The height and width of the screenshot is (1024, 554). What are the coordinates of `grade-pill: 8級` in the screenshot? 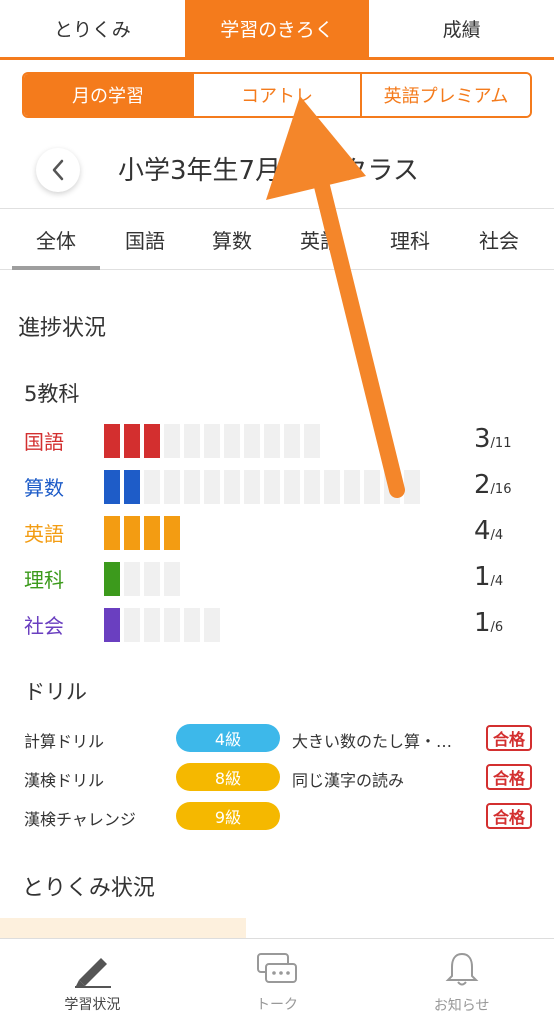 It's located at (228, 777).